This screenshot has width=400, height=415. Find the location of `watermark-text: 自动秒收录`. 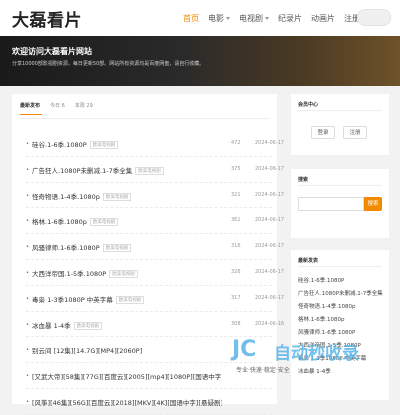

watermark-text: 自动秒收录 is located at coordinates (316, 354).